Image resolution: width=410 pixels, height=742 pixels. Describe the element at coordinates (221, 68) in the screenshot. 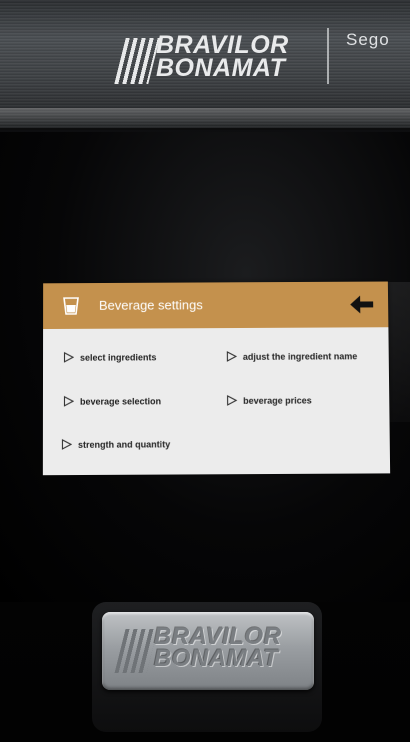

I see `brand-line-2: BONAMAT` at that location.